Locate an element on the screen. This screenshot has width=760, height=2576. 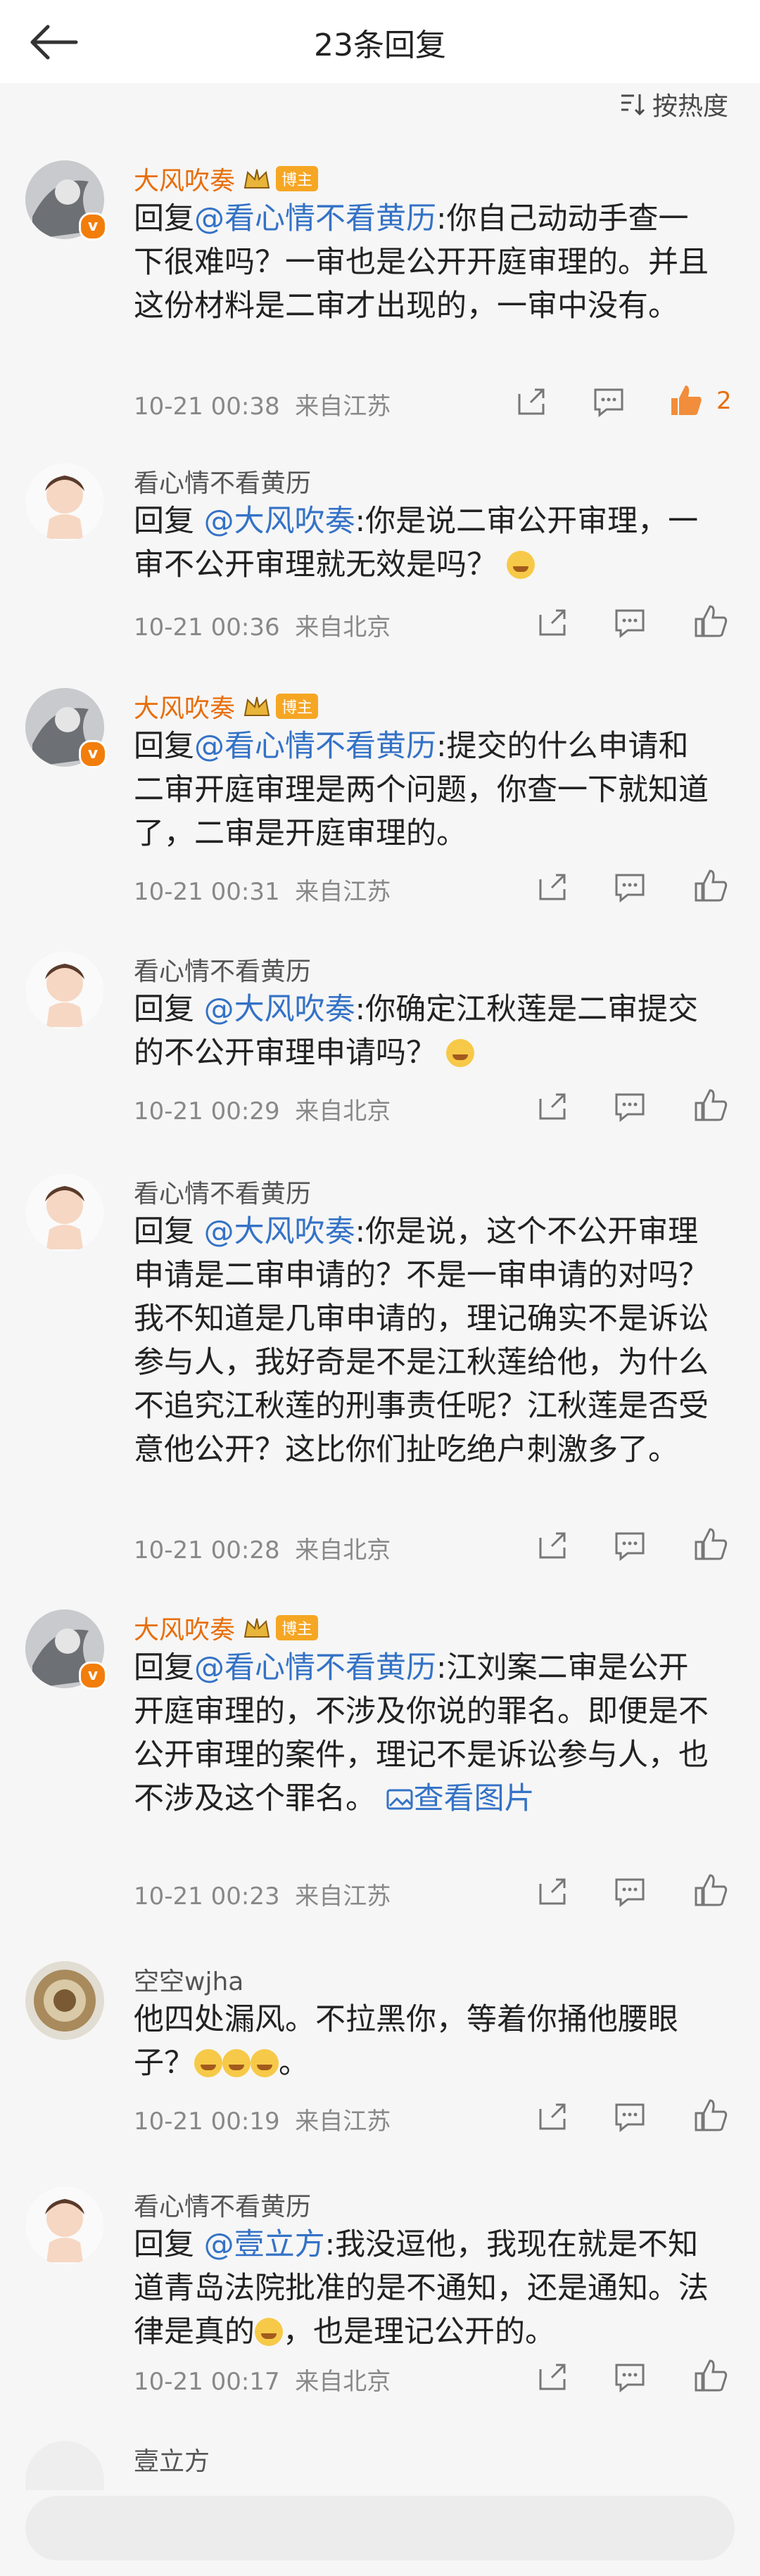
comment-meta: 10-21 00:31 来自江苏 is located at coordinates (262, 889).